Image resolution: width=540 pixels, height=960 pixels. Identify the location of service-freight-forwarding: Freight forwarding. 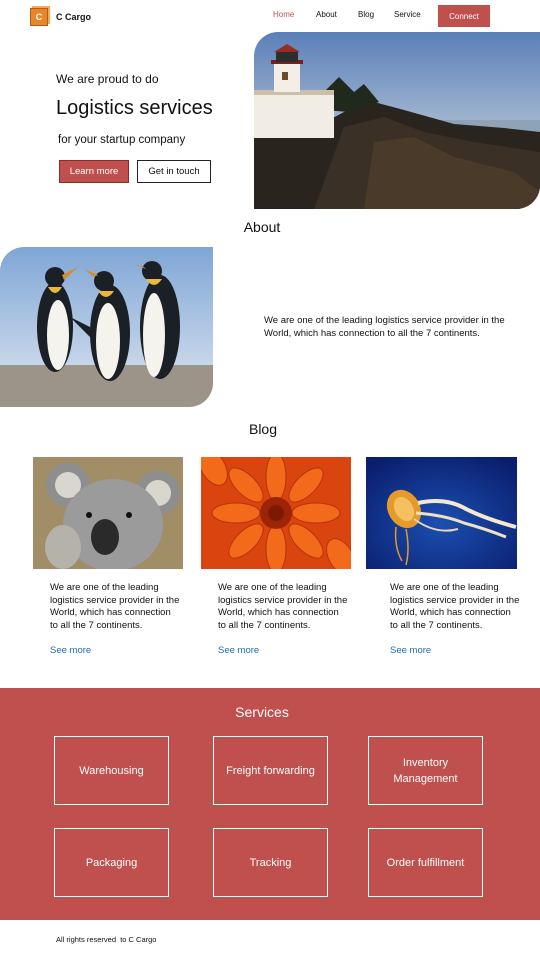
(270, 770).